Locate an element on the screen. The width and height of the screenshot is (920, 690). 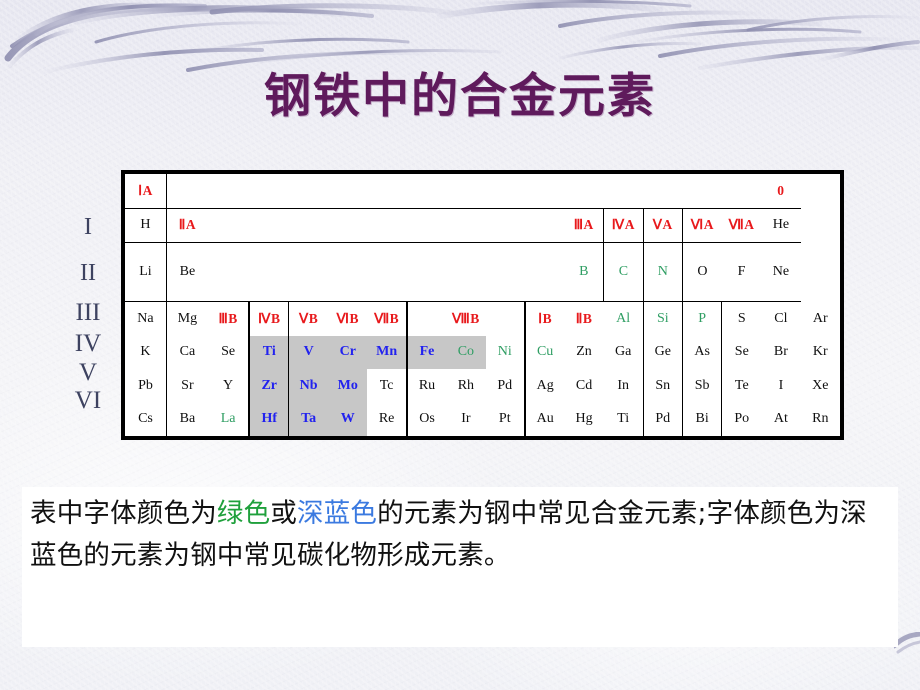
group-header-IVA: ⅣA is located at coordinates (623, 226).